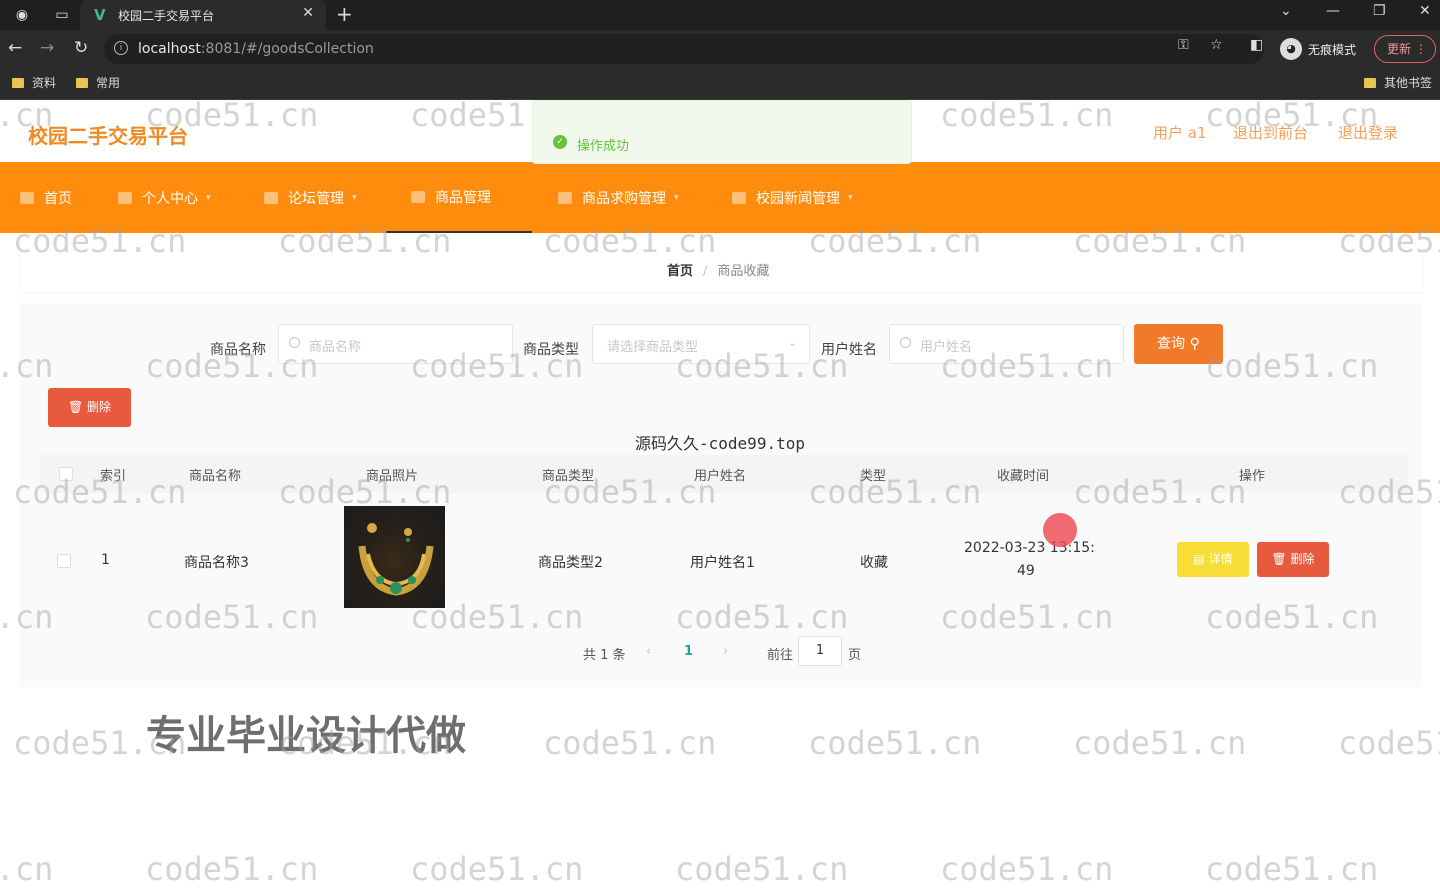  What do you see at coordinates (344, 14) in the screenshot?
I see `new-tab-icon: +` at bounding box center [344, 14].